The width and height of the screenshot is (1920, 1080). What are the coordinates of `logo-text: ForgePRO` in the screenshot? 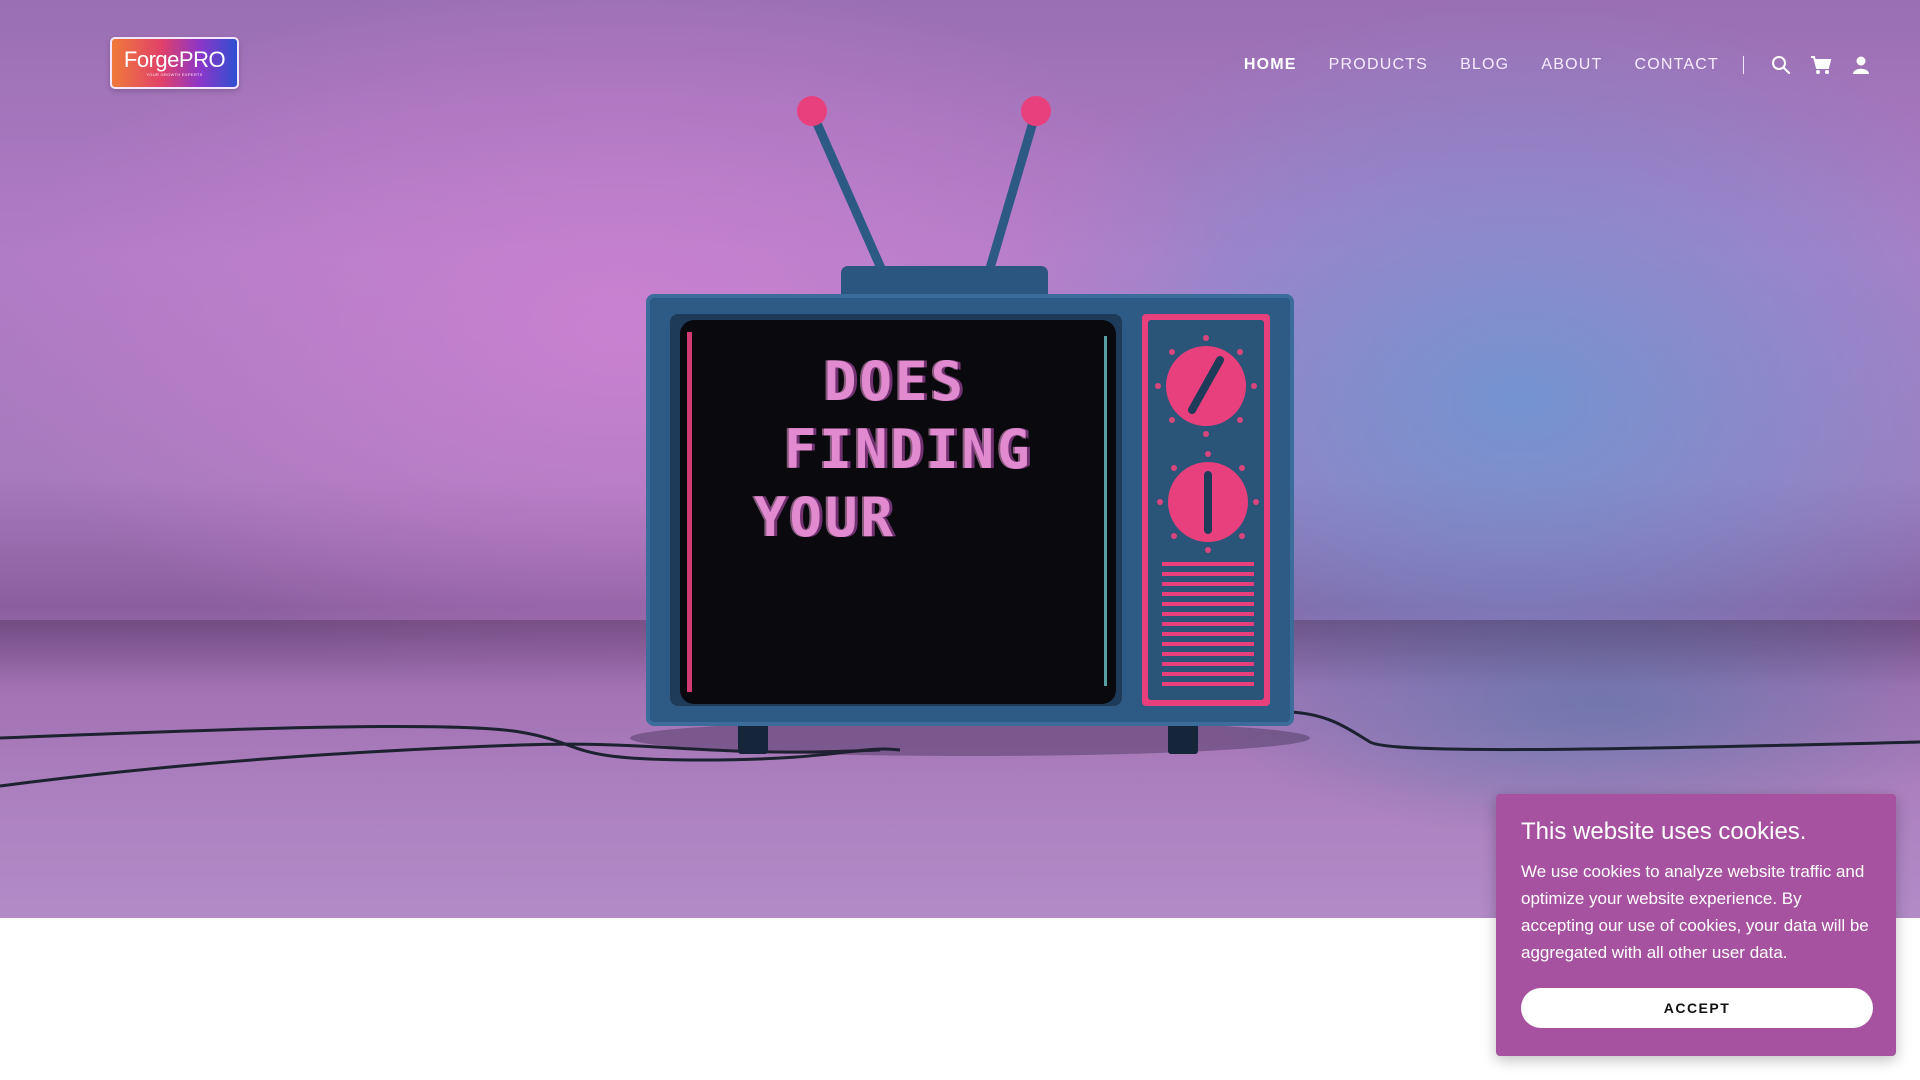 It's located at (174, 59).